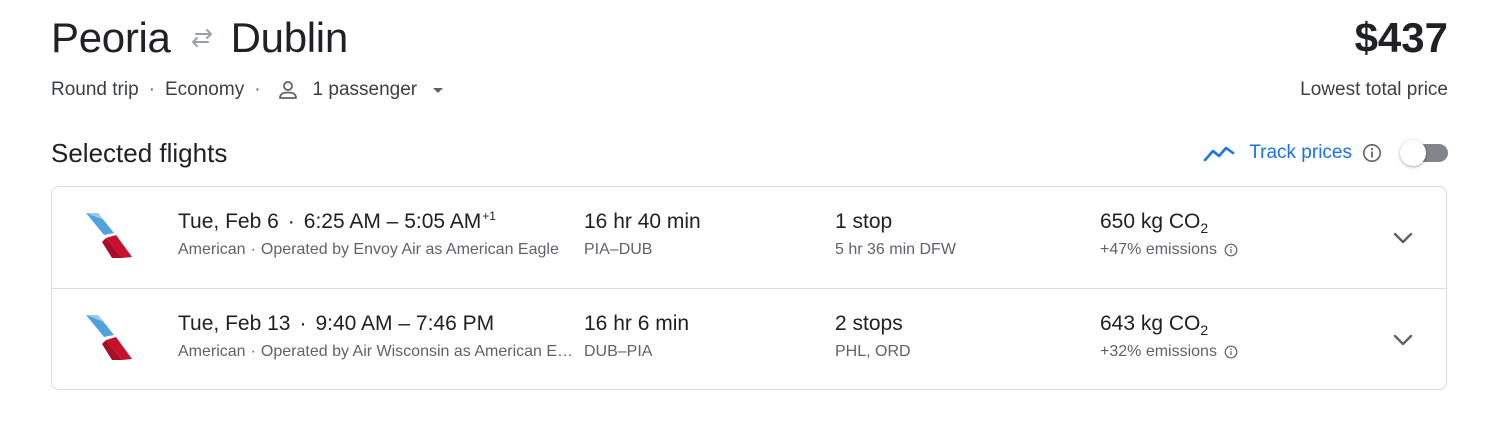 The height and width of the screenshot is (422, 1500). What do you see at coordinates (864, 221) in the screenshot?
I see `stops-count: 1 stop` at bounding box center [864, 221].